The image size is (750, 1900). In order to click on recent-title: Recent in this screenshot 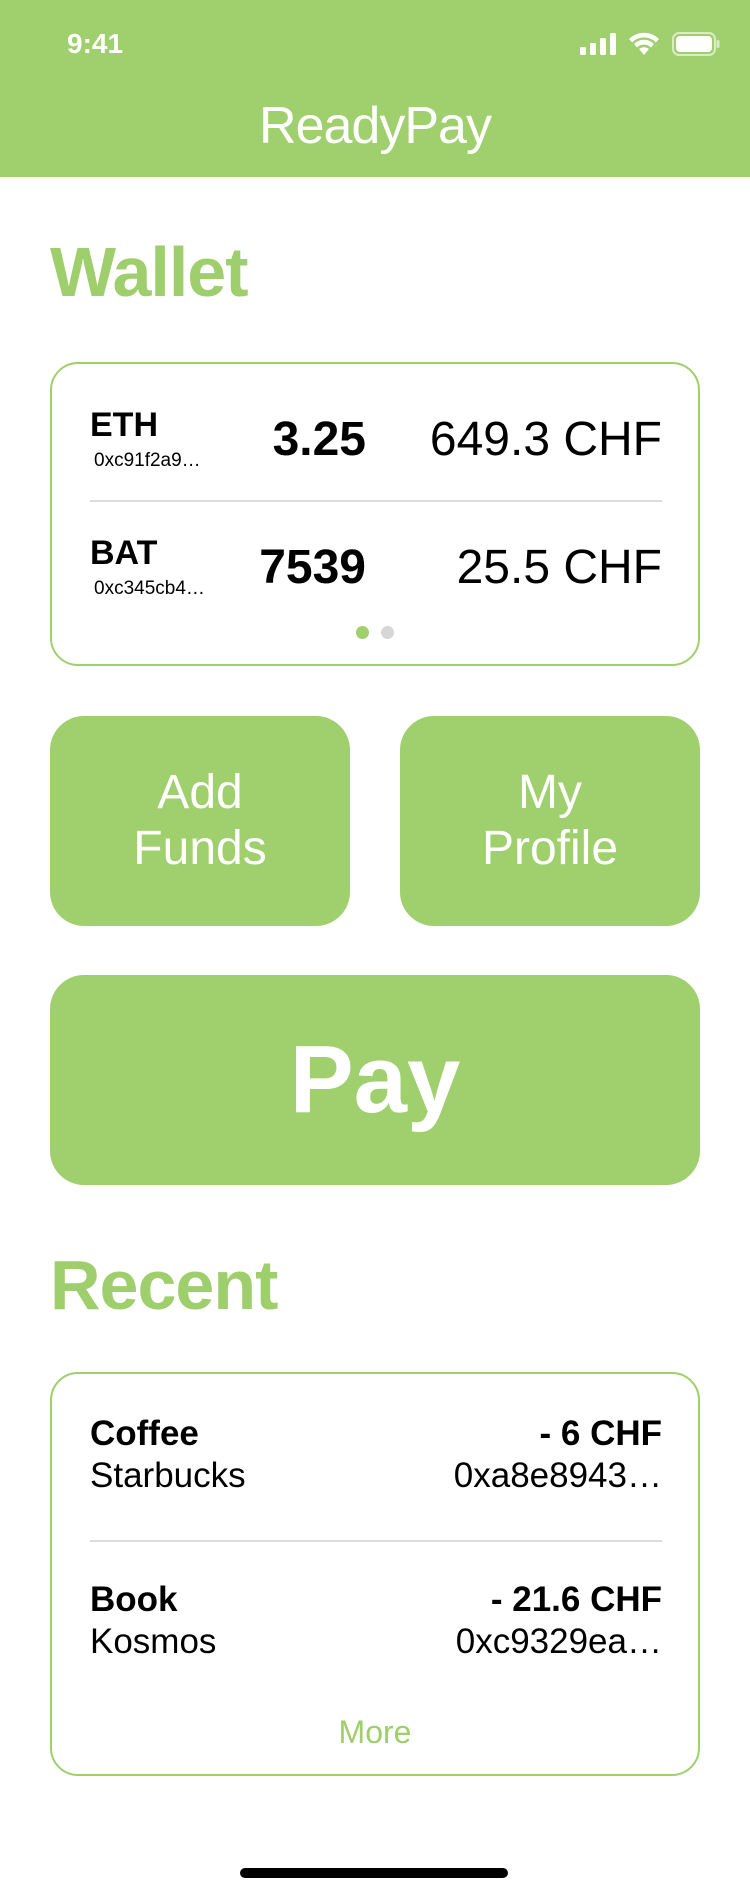, I will do `click(164, 1285)`.